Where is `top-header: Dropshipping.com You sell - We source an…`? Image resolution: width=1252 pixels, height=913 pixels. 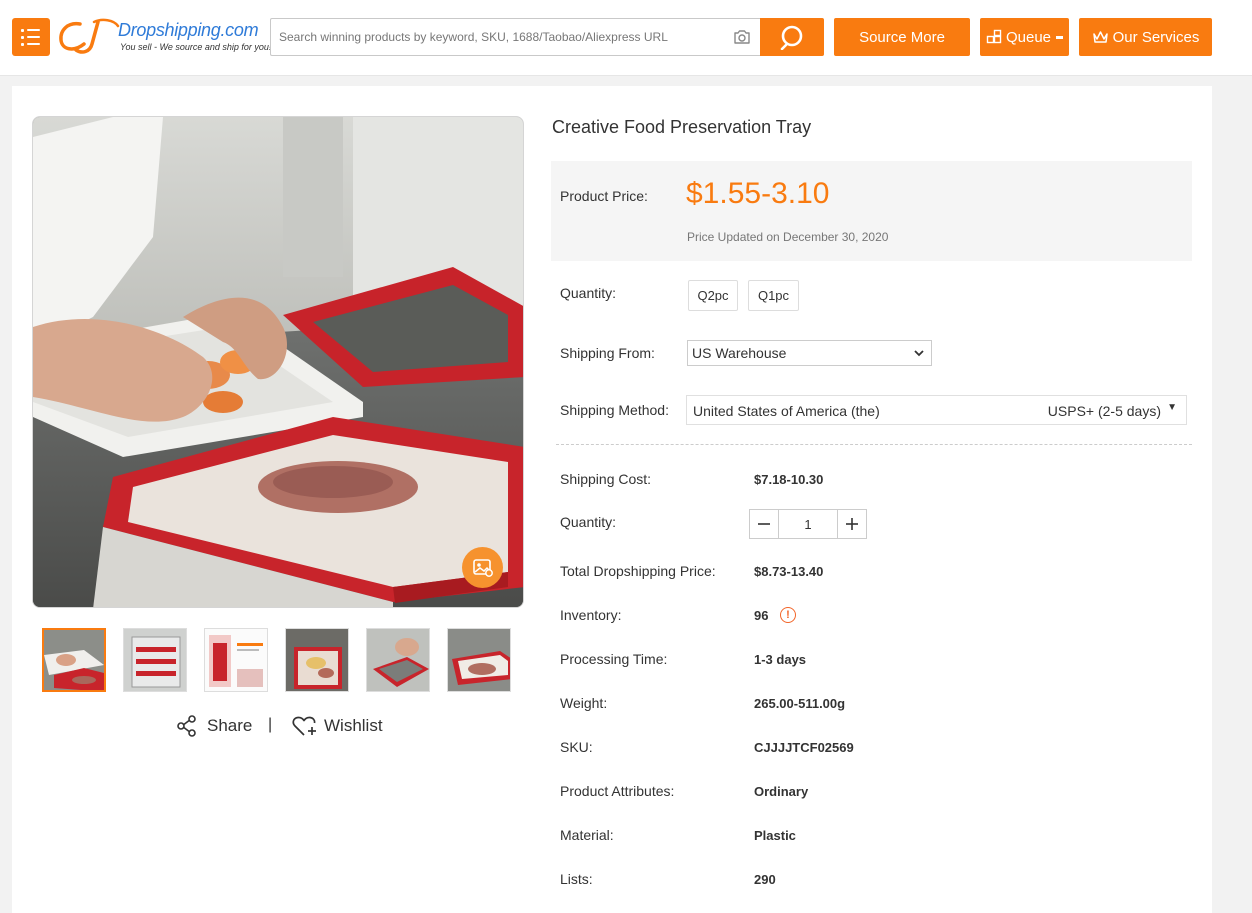 top-header: Dropshipping.com You sell - We source an… is located at coordinates (626, 38).